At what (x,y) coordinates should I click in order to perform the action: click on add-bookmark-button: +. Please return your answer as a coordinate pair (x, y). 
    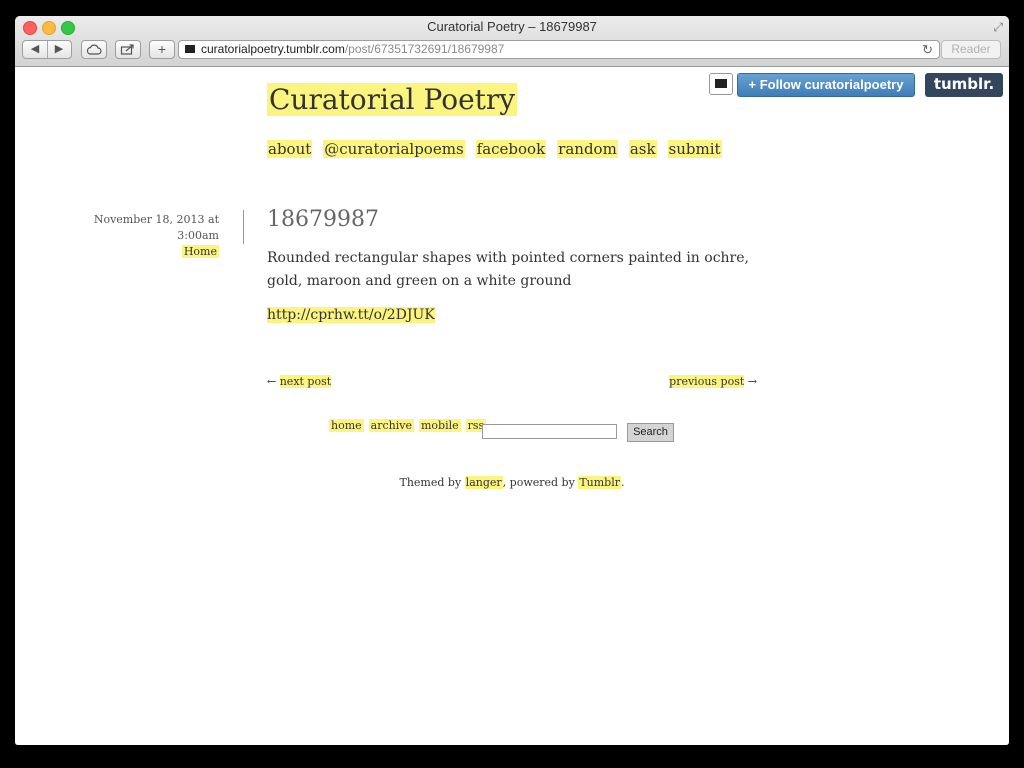
    Looking at the image, I should click on (162, 49).